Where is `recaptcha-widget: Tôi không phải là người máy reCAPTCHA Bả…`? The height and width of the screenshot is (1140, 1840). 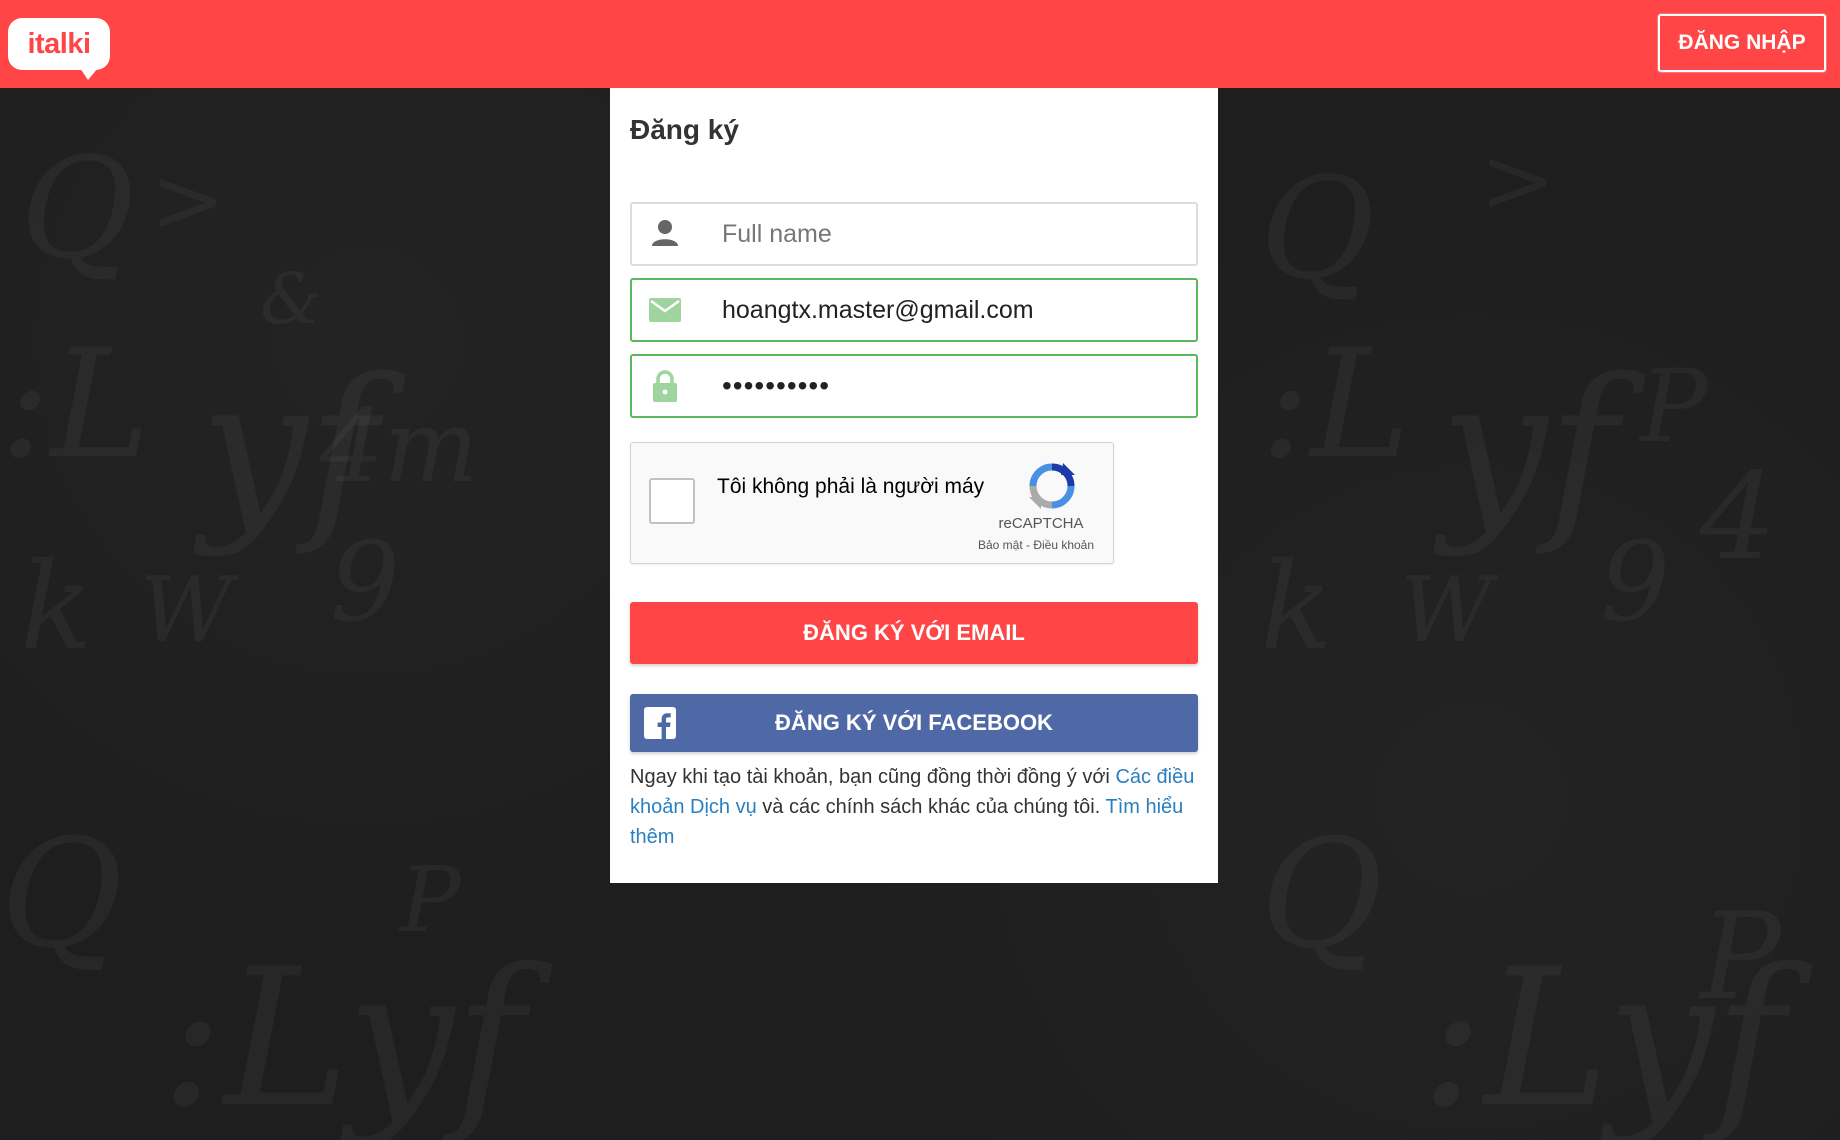 recaptcha-widget: Tôi không phải là người máy reCAPTCHA Bả… is located at coordinates (872, 503).